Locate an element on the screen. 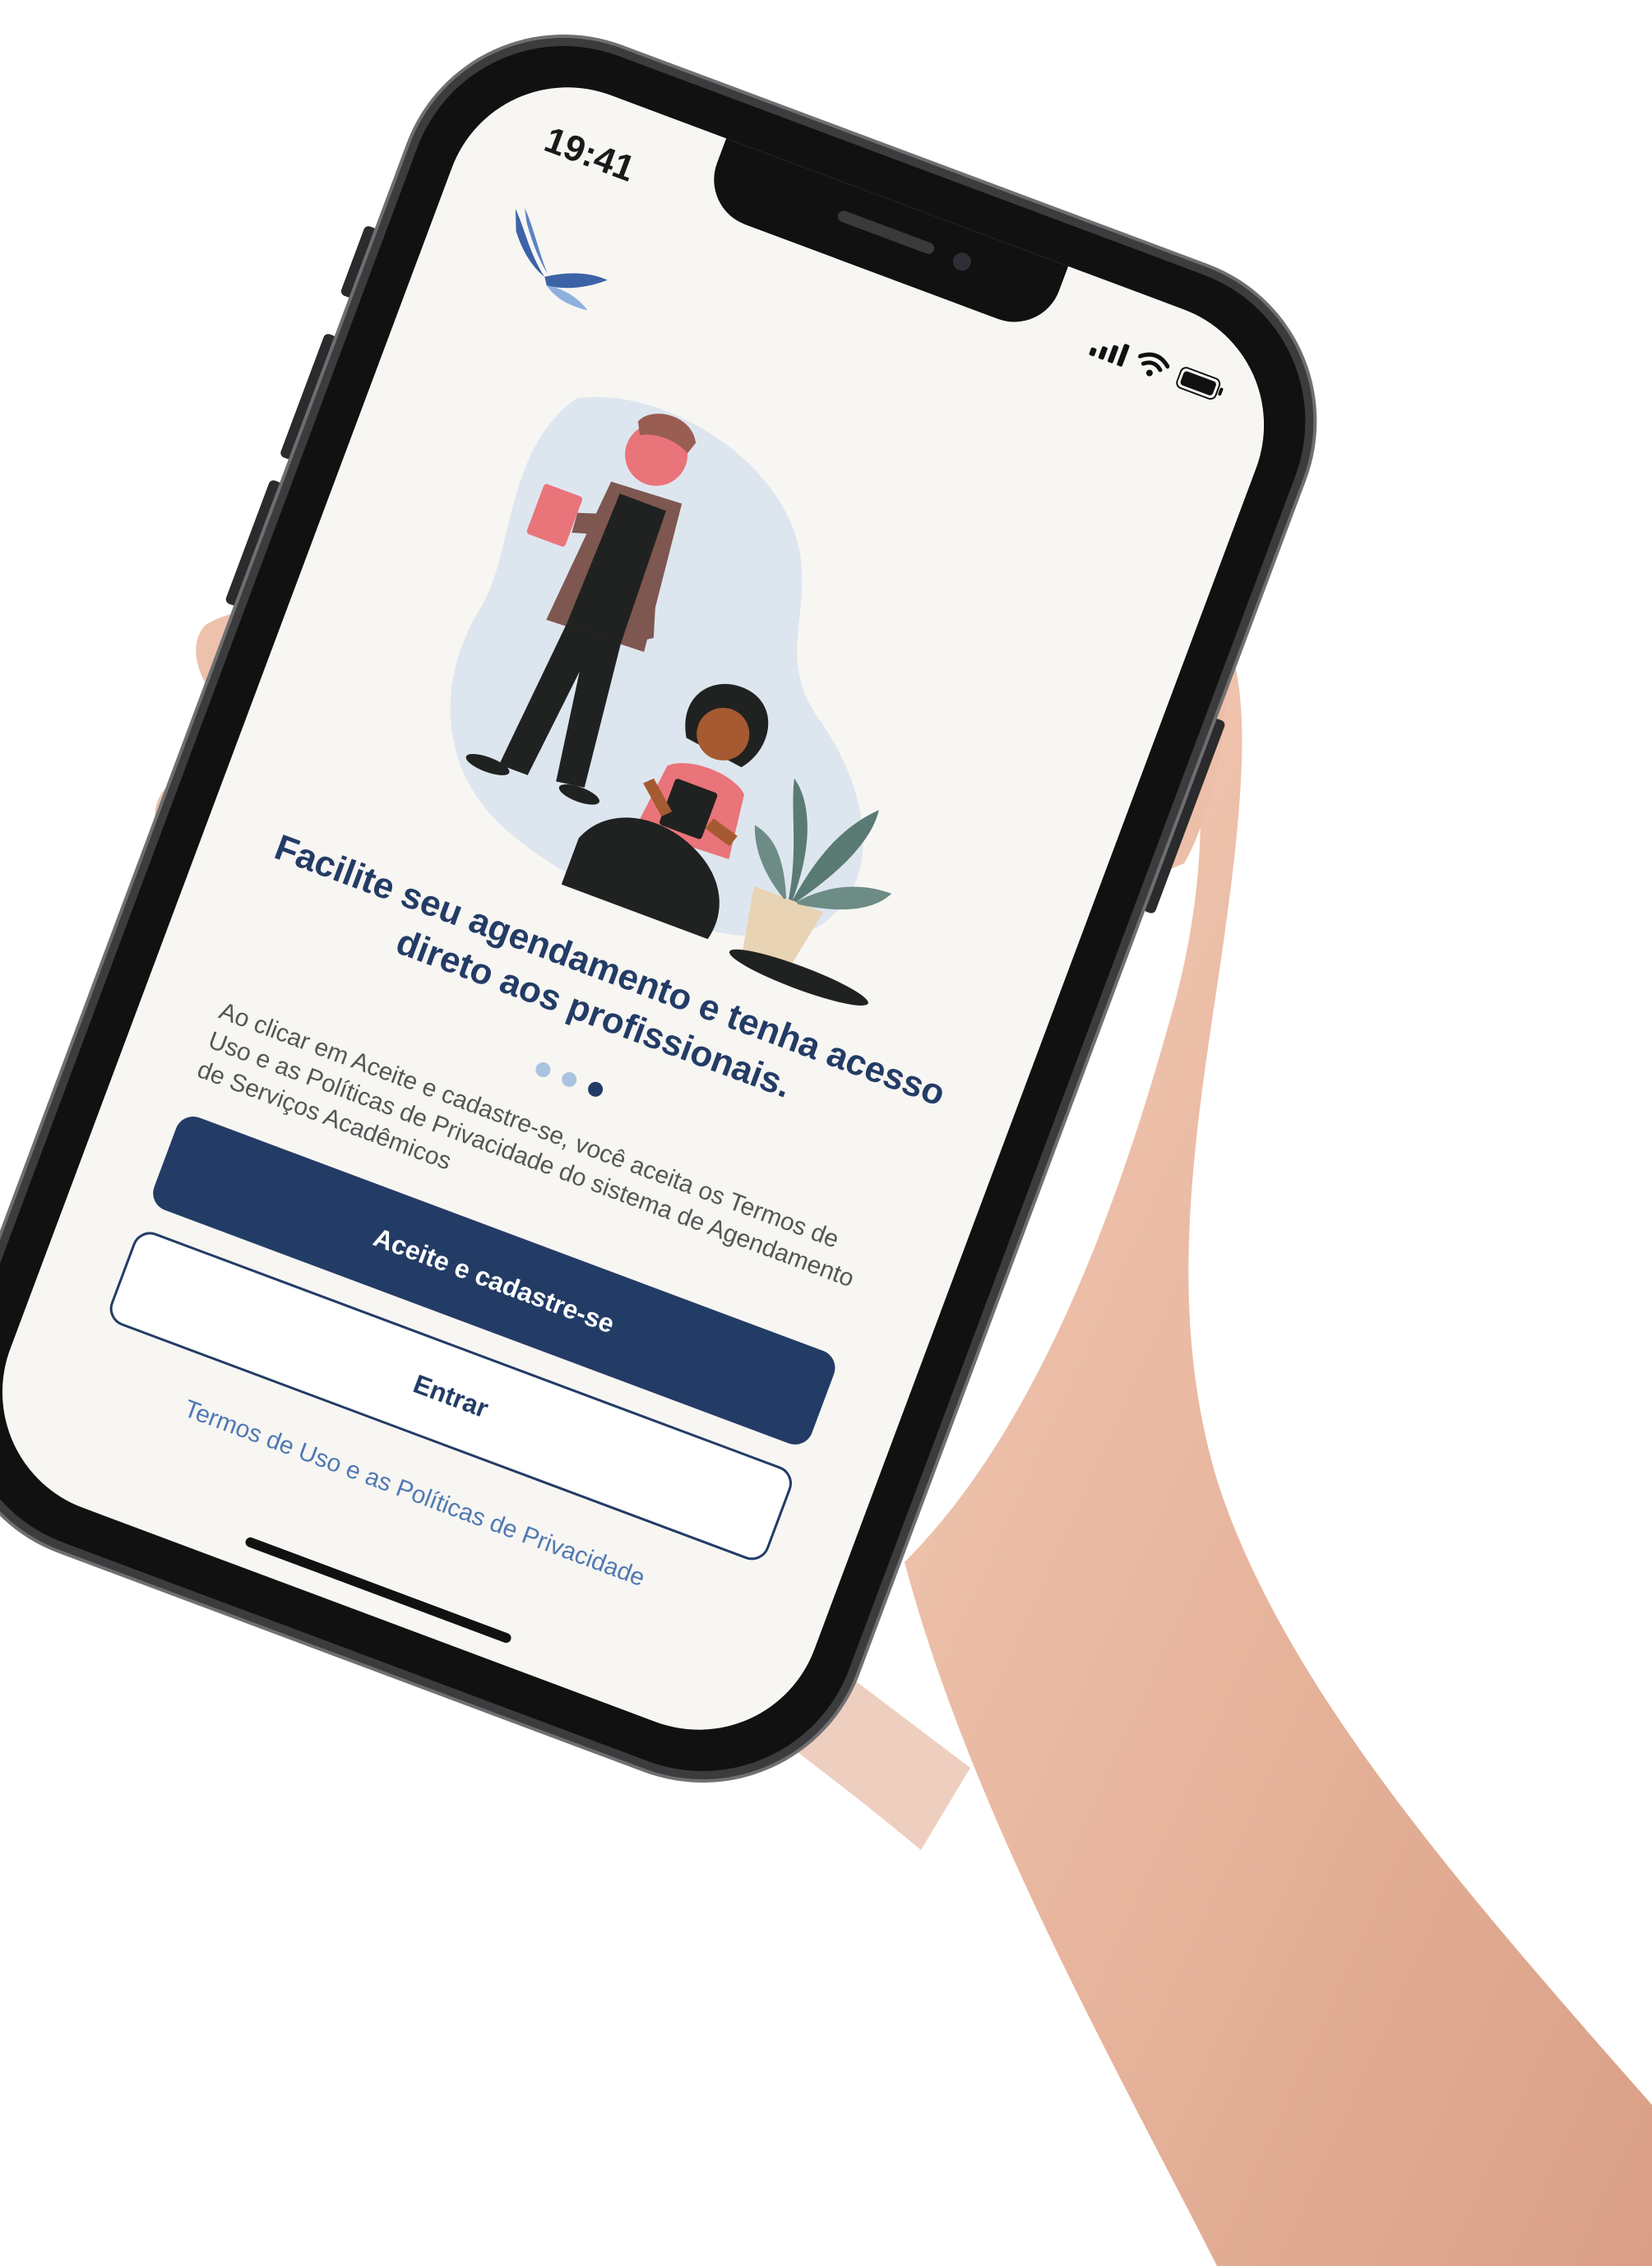 This screenshot has width=1652, height=2266. wifi-icon is located at coordinates (1152, 365).